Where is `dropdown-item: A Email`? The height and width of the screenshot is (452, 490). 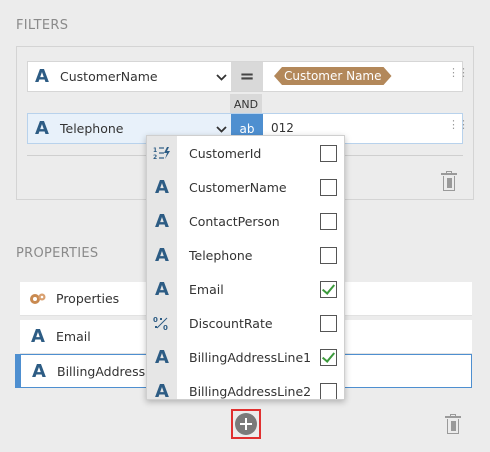 dropdown-item: A Email is located at coordinates (245, 289).